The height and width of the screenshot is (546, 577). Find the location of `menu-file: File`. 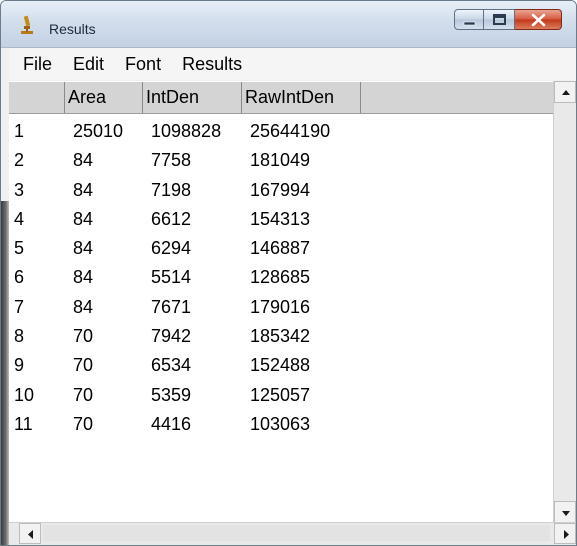

menu-file: File is located at coordinates (35, 64).